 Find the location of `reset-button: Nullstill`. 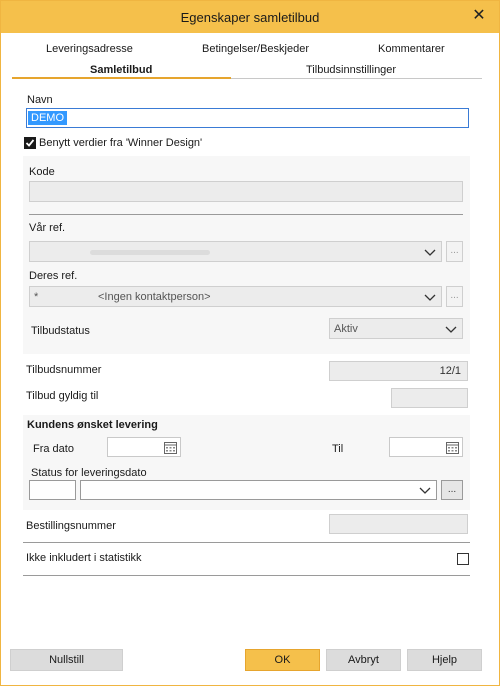

reset-button: Nullstill is located at coordinates (66, 660).